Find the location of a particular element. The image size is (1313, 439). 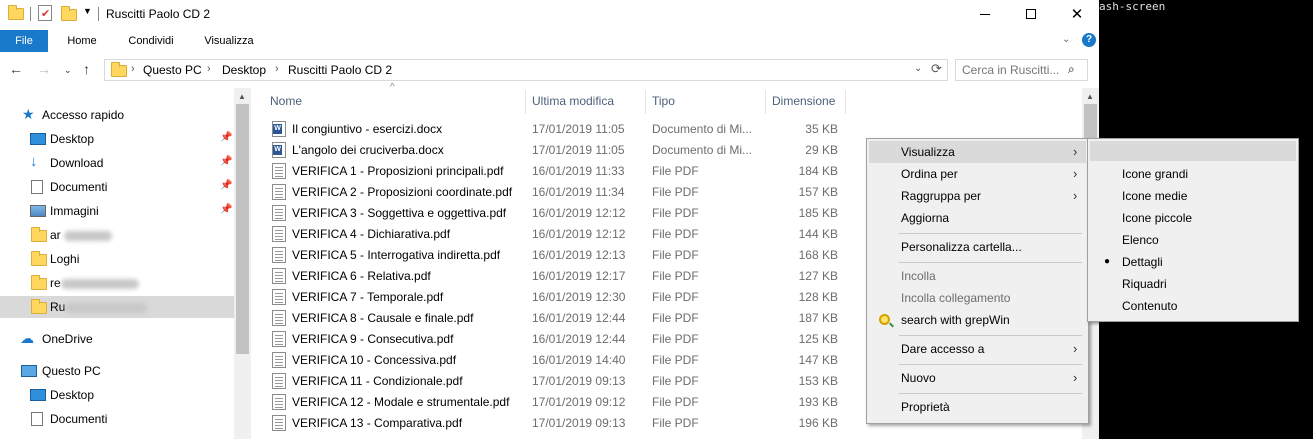

breadcrumb-questo-pc: Questo PC is located at coordinates (172, 70).